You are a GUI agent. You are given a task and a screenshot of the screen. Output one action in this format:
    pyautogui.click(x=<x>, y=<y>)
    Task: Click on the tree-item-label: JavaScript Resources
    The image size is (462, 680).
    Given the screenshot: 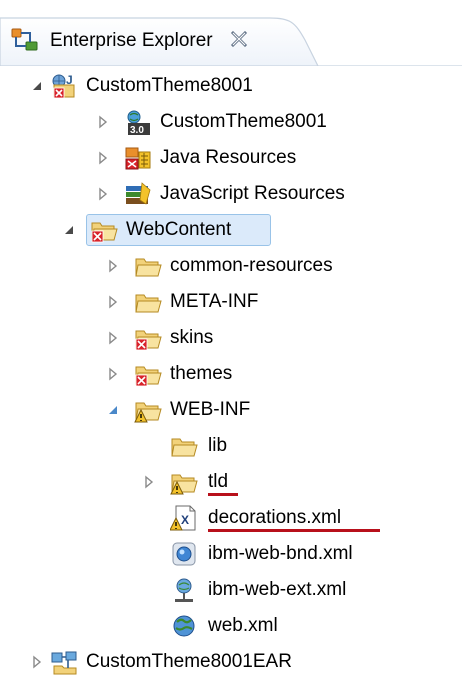 What is the action you would take?
    pyautogui.click(x=252, y=193)
    